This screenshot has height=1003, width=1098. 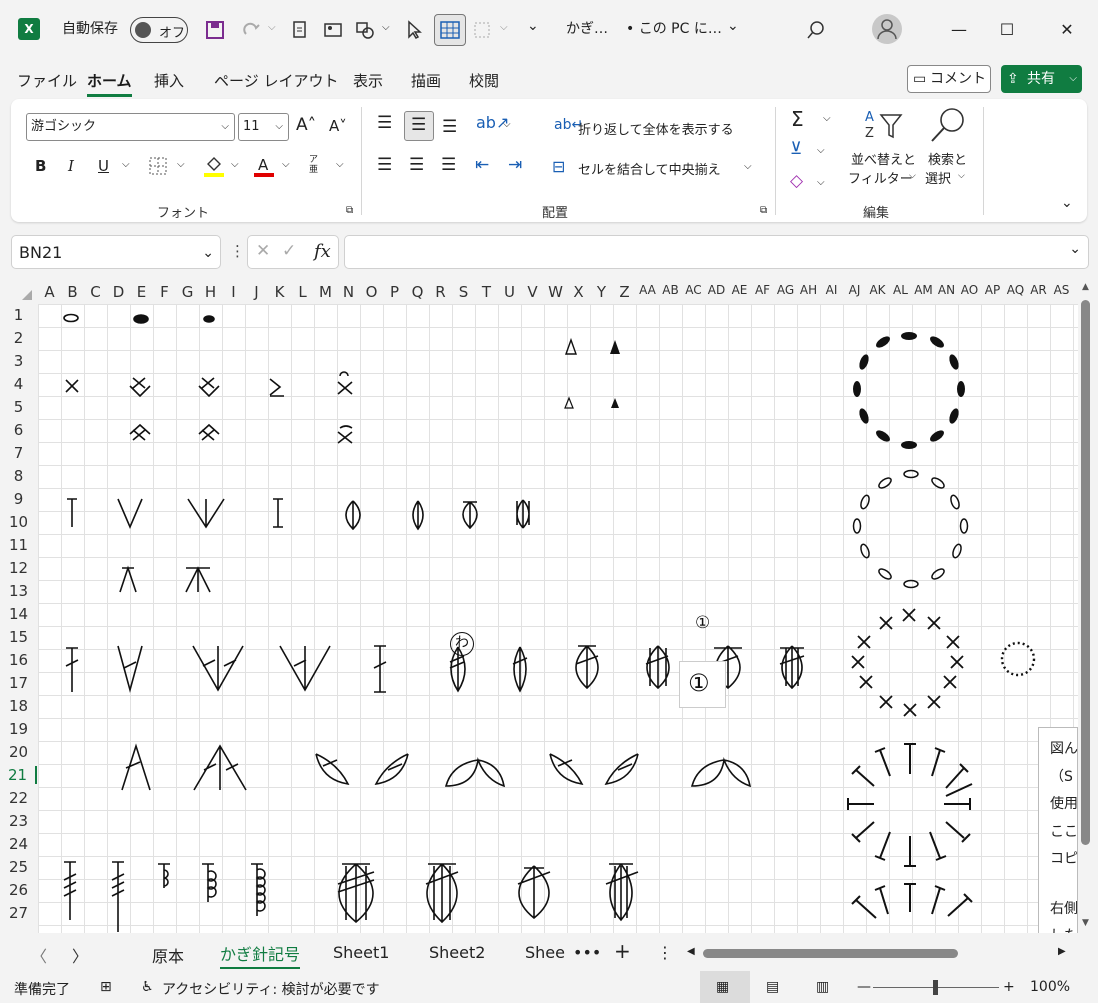 What do you see at coordinates (260, 955) in the screenshot?
I see `sheet-tab-crochet: かぎ針記号` at bounding box center [260, 955].